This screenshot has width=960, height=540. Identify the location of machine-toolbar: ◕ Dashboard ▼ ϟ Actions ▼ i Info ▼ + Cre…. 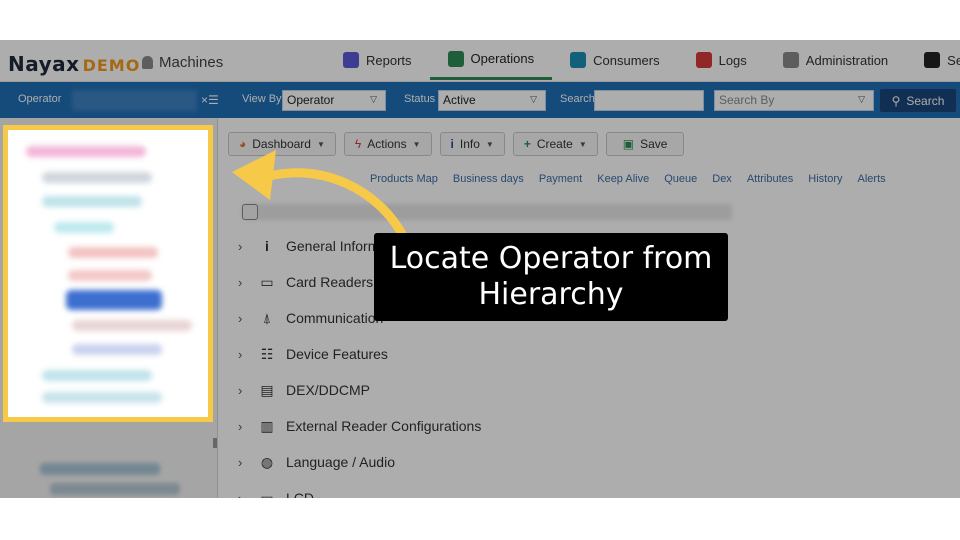
(456, 144).